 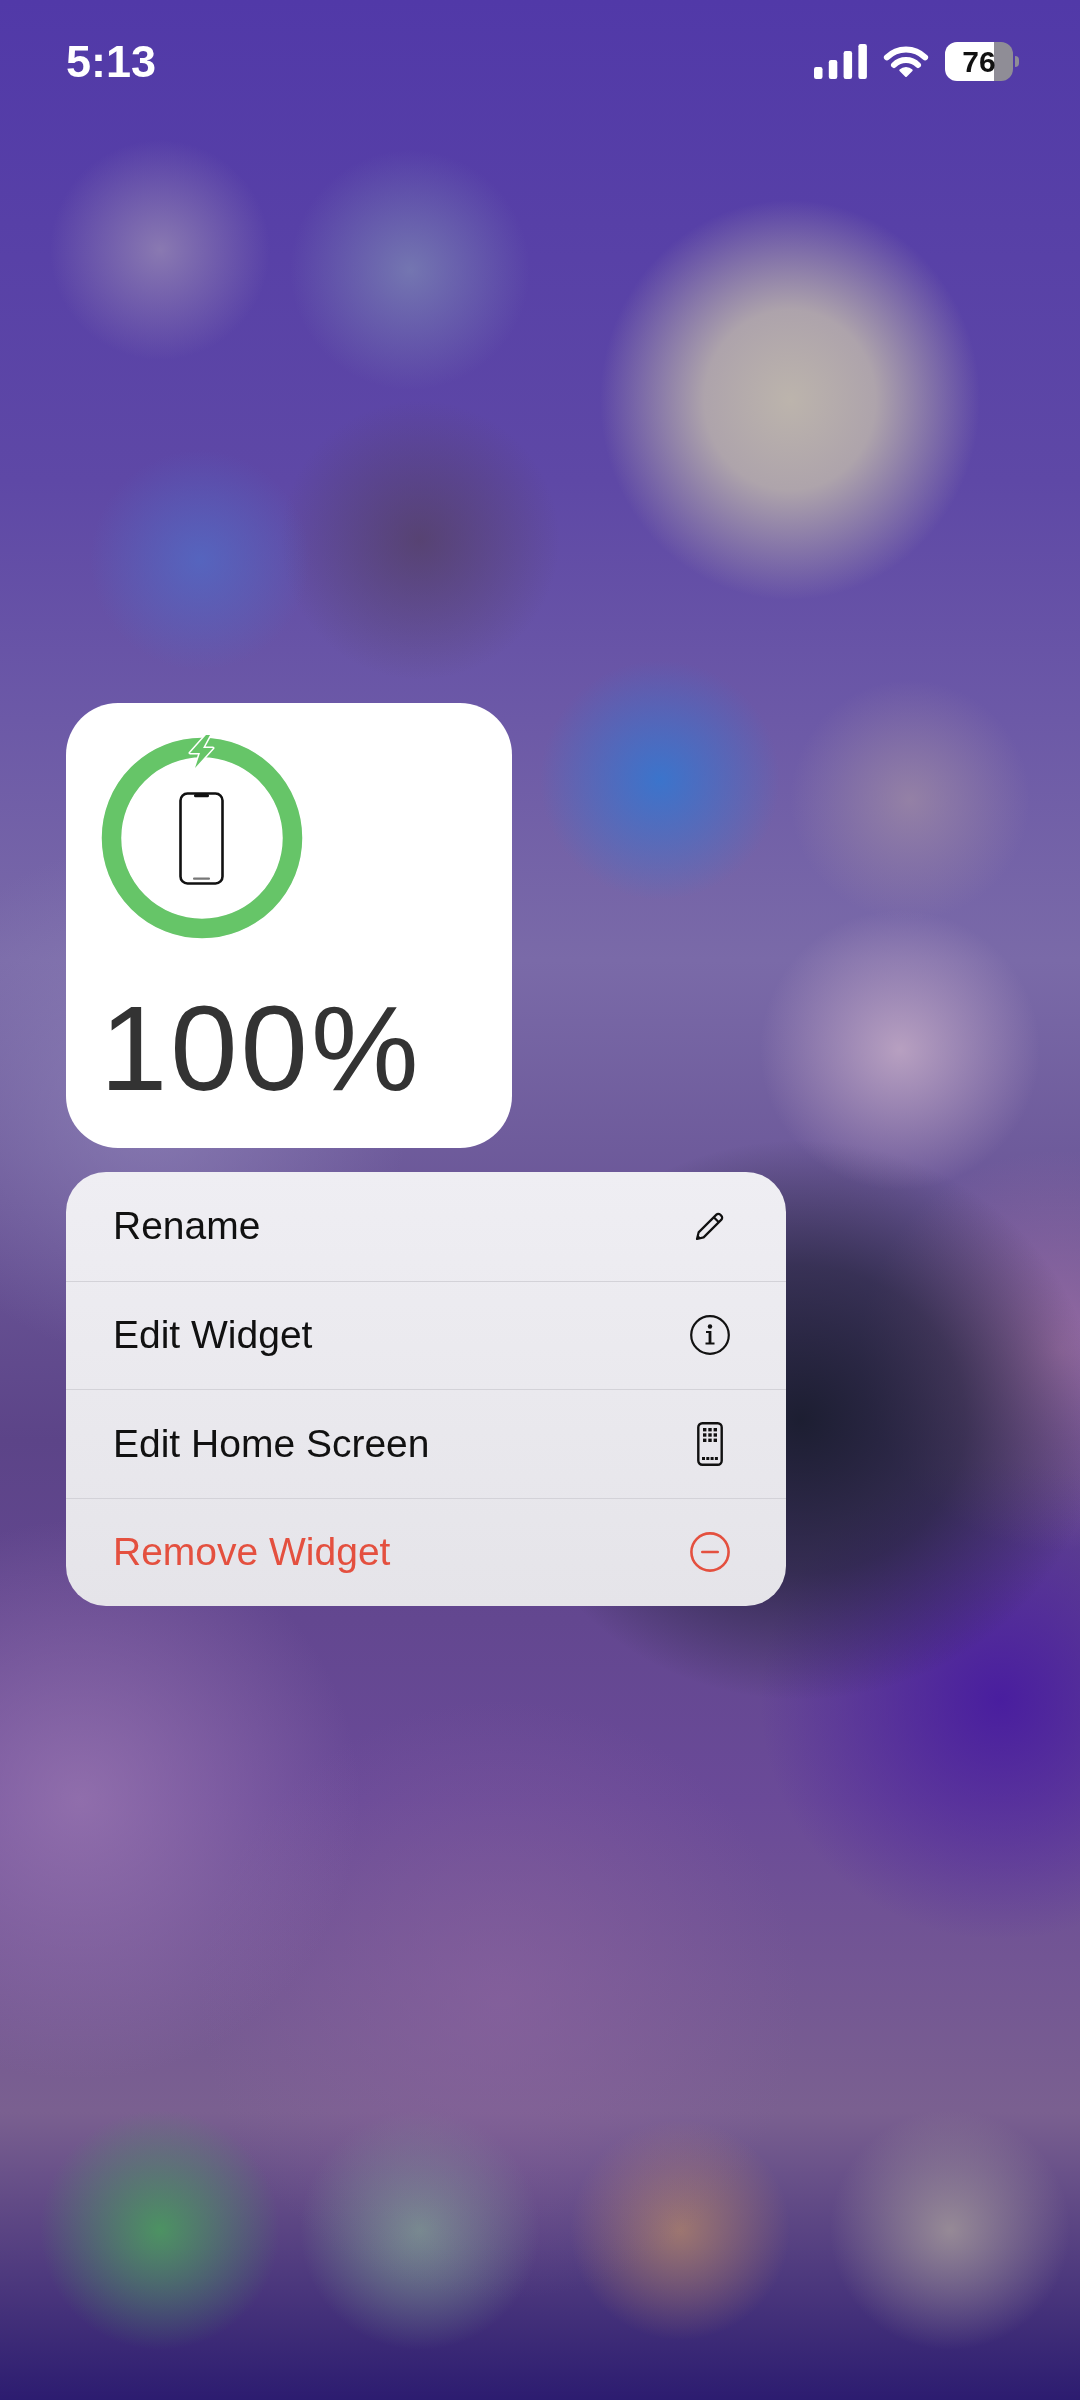 What do you see at coordinates (979, 61) in the screenshot?
I see `battery-percentage: 76` at bounding box center [979, 61].